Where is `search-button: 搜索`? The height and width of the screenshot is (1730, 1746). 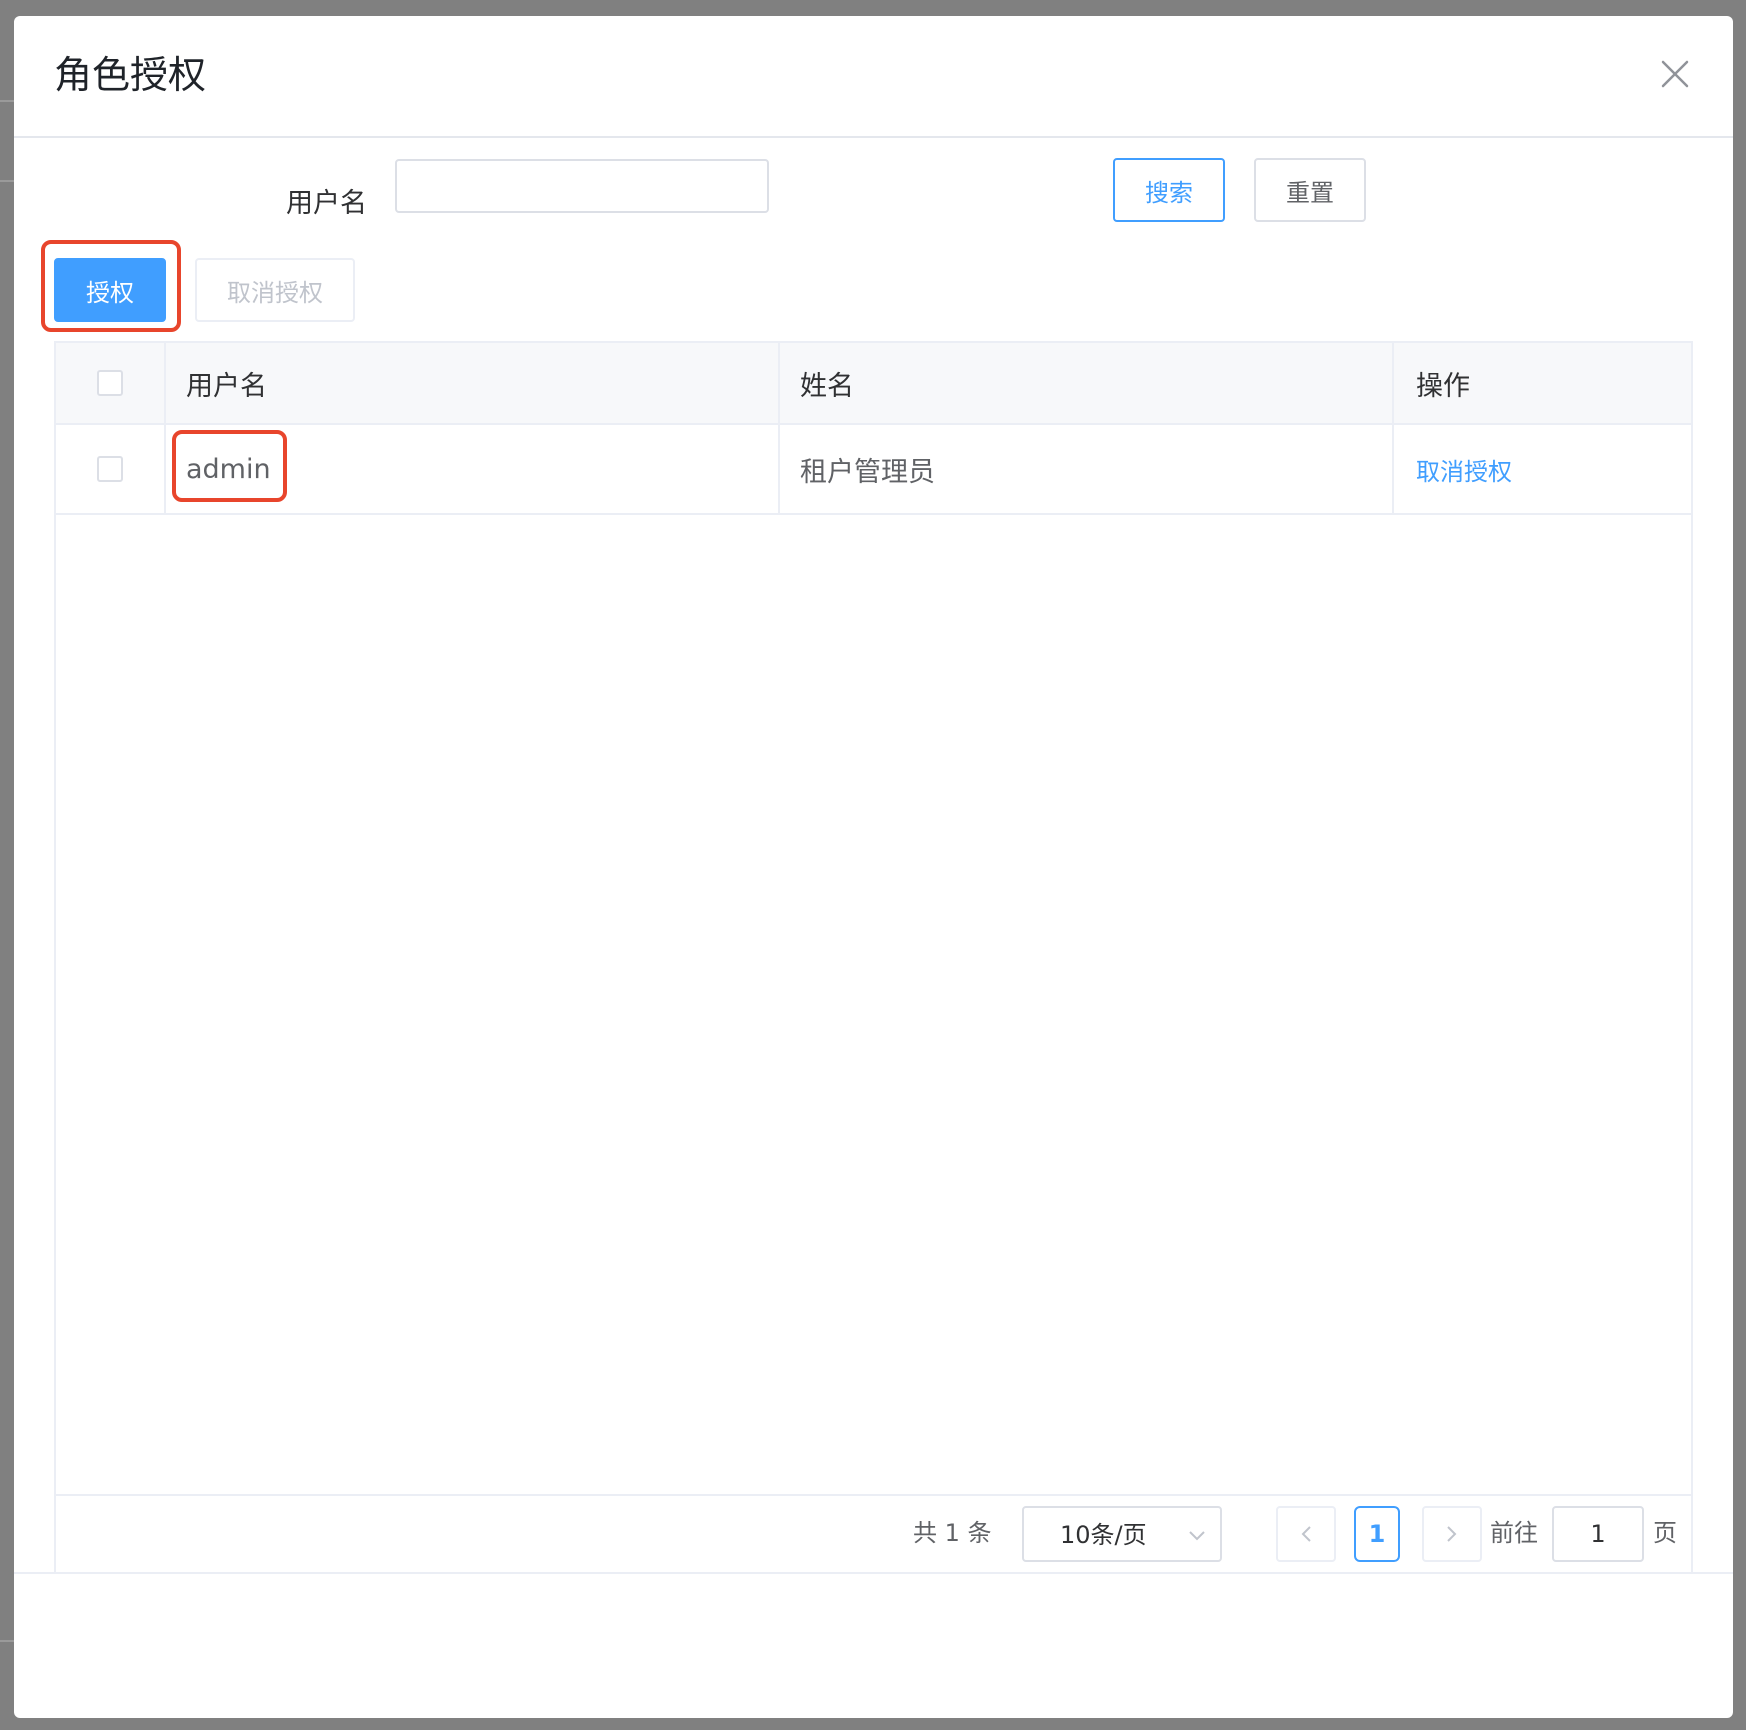 search-button: 搜索 is located at coordinates (1169, 190).